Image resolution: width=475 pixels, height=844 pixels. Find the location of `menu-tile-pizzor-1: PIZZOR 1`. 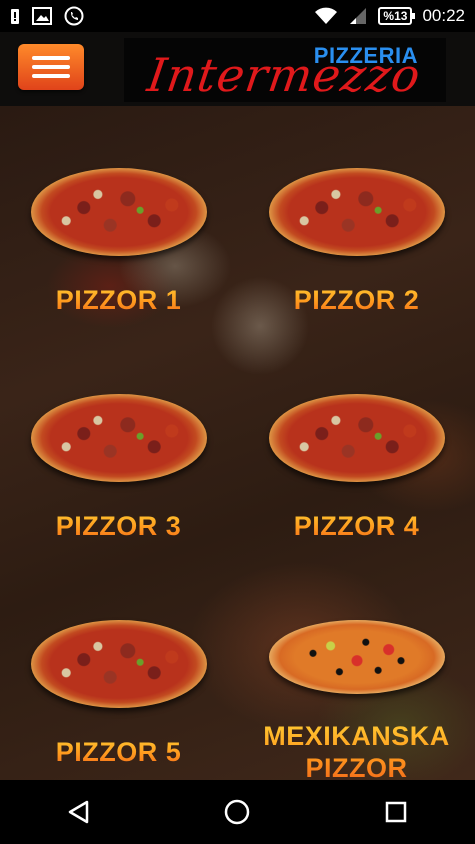

menu-tile-pizzor-1: PIZZOR 1 is located at coordinates (118, 219).